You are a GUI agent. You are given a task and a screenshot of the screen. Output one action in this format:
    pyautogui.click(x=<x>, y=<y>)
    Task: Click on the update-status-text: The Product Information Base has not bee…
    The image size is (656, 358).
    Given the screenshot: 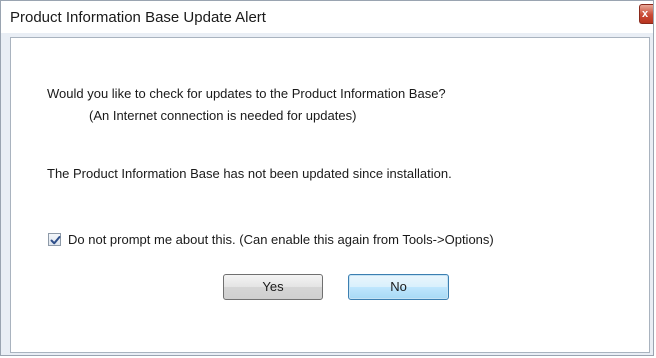 What is the action you would take?
    pyautogui.click(x=249, y=173)
    